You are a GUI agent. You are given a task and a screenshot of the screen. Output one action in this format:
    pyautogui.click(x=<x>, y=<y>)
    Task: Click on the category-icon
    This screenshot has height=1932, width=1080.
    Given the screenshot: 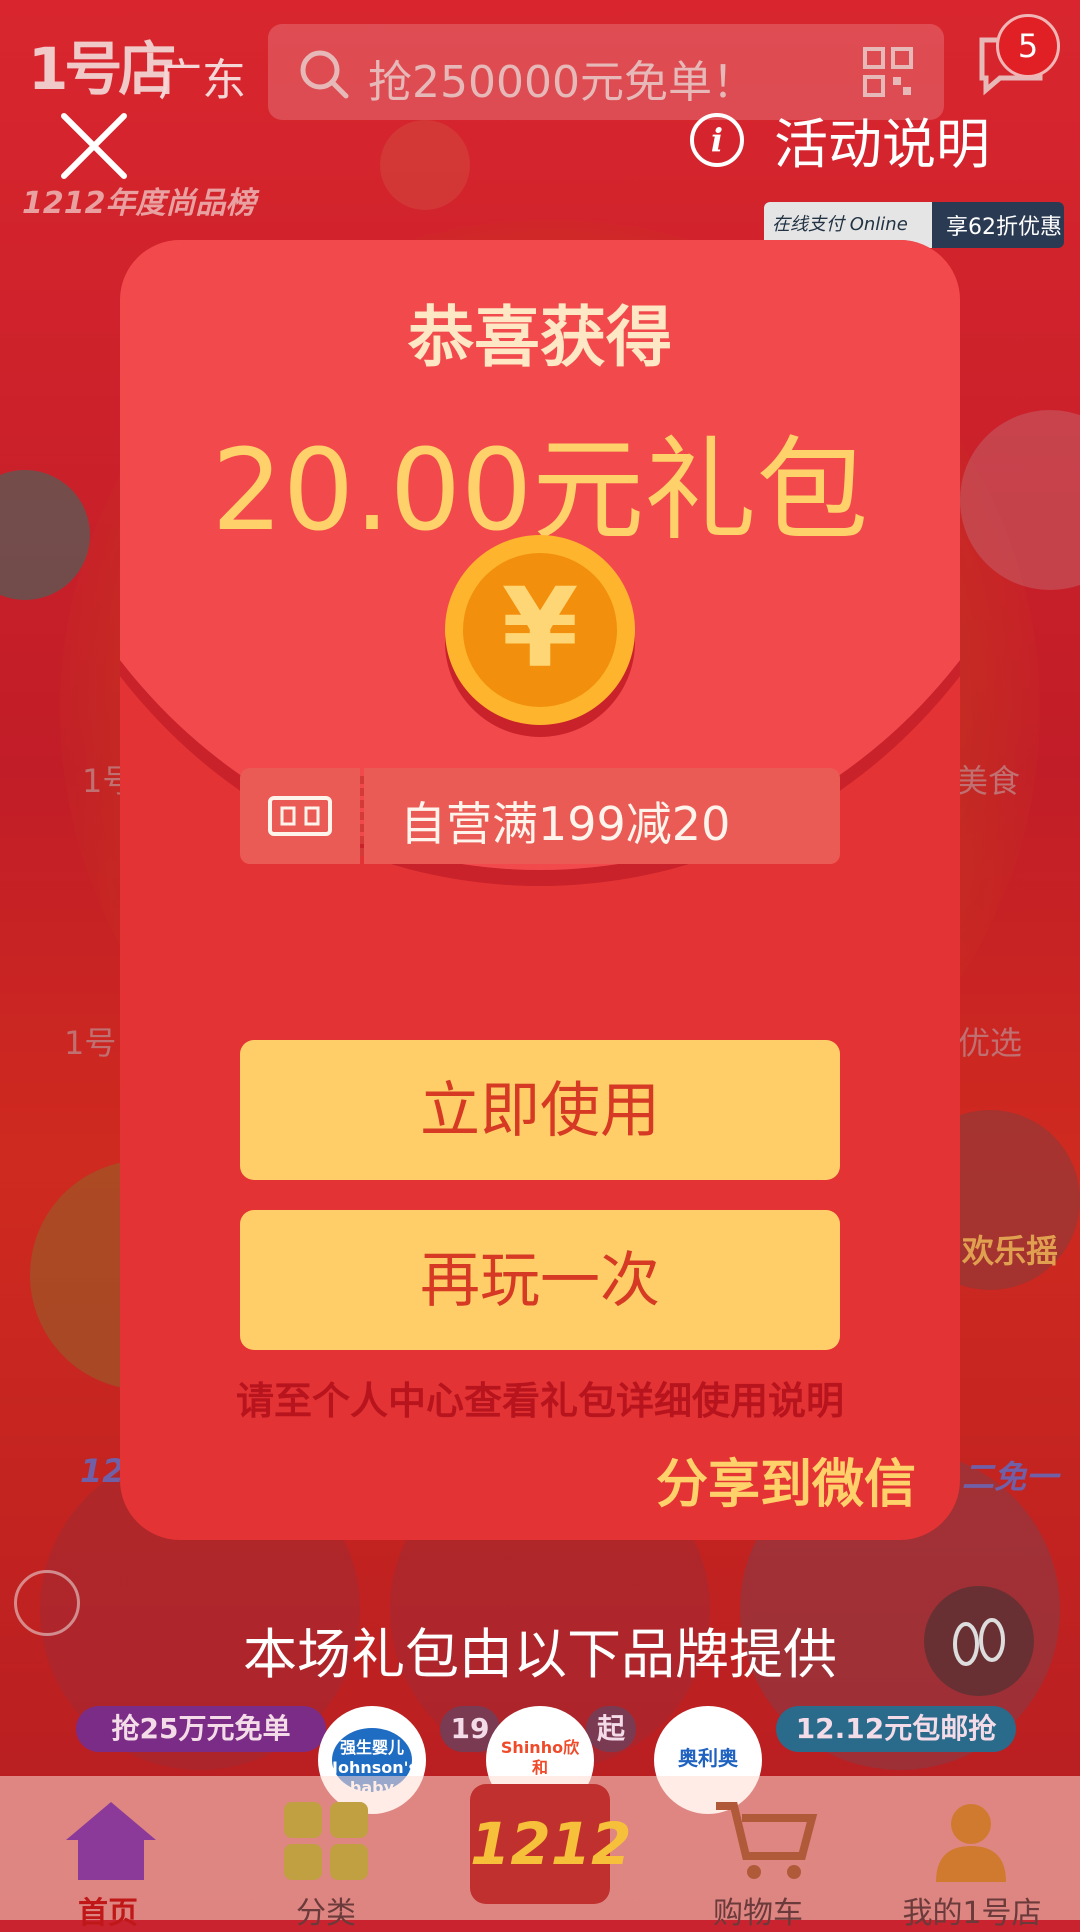 What is the action you would take?
    pyautogui.click(x=326, y=1841)
    